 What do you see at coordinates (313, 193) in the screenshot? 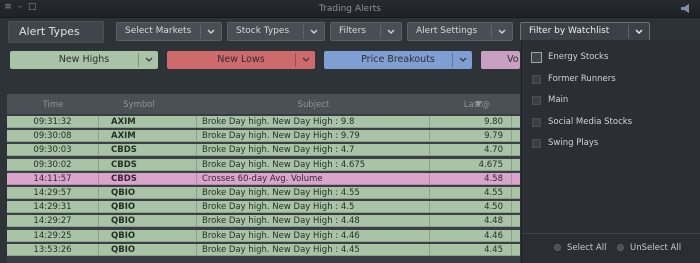
I see `row-subject: Broke Day high. New Day High : 4.55` at bounding box center [313, 193].